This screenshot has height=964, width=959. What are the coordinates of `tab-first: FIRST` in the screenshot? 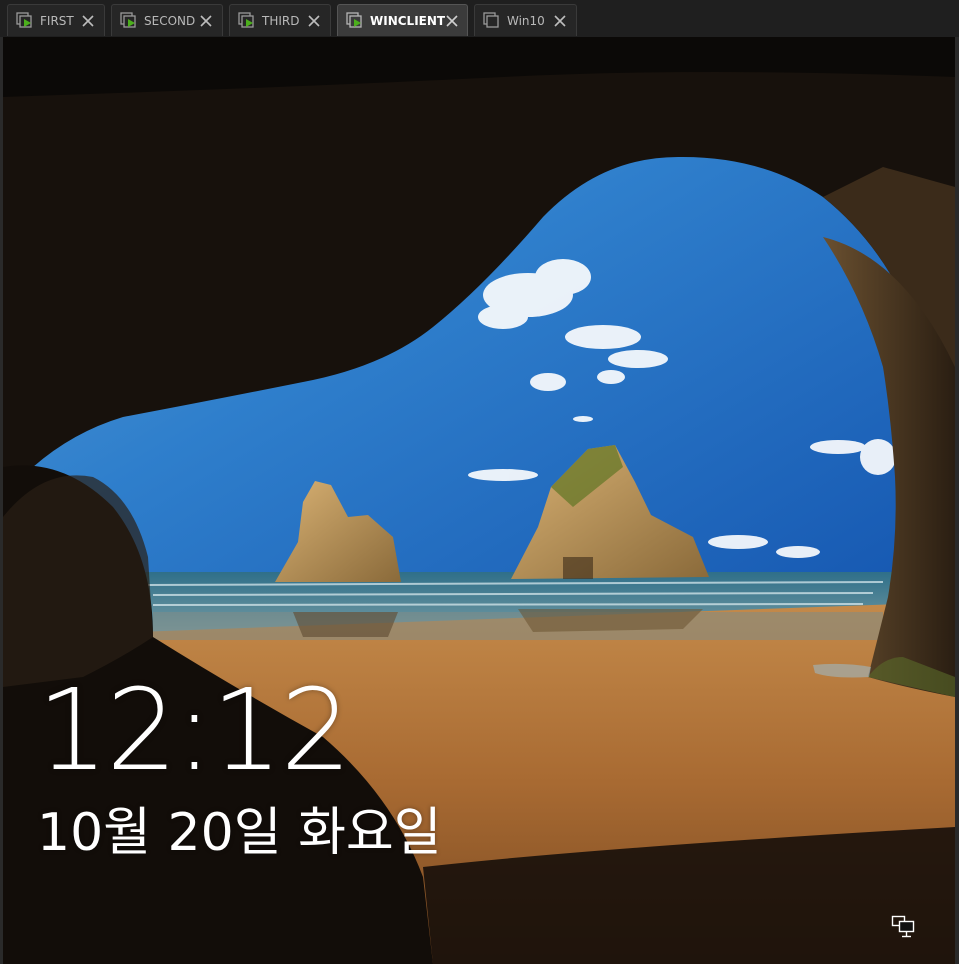 It's located at (56, 20).